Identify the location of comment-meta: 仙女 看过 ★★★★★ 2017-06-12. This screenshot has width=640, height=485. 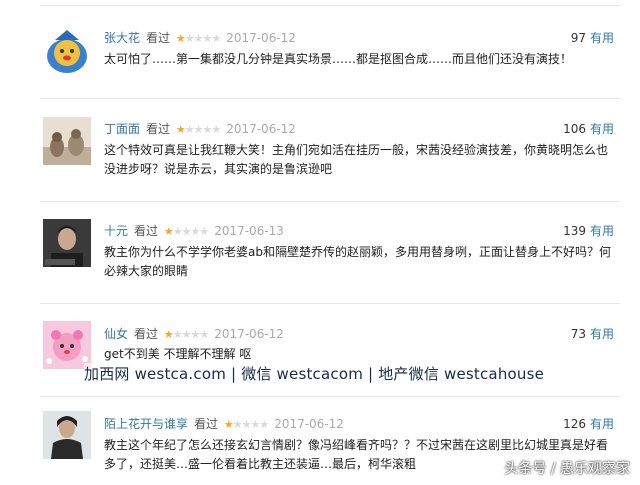
(194, 333).